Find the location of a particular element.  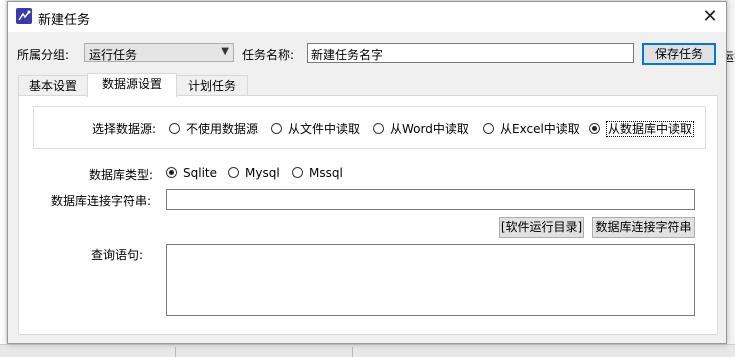

tab-strip: 基本设置 数据源设置 计划任务 is located at coordinates (368, 85).